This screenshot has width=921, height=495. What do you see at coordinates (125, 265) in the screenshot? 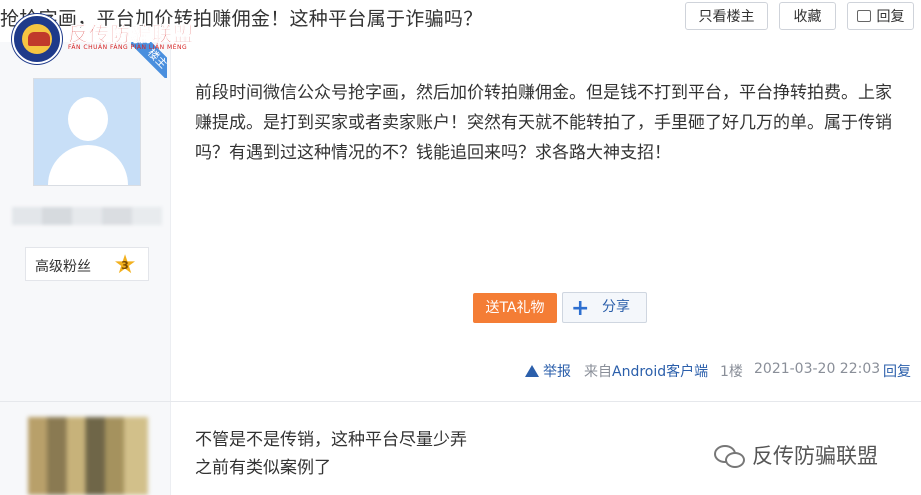
I see `user-level: 3` at bounding box center [125, 265].